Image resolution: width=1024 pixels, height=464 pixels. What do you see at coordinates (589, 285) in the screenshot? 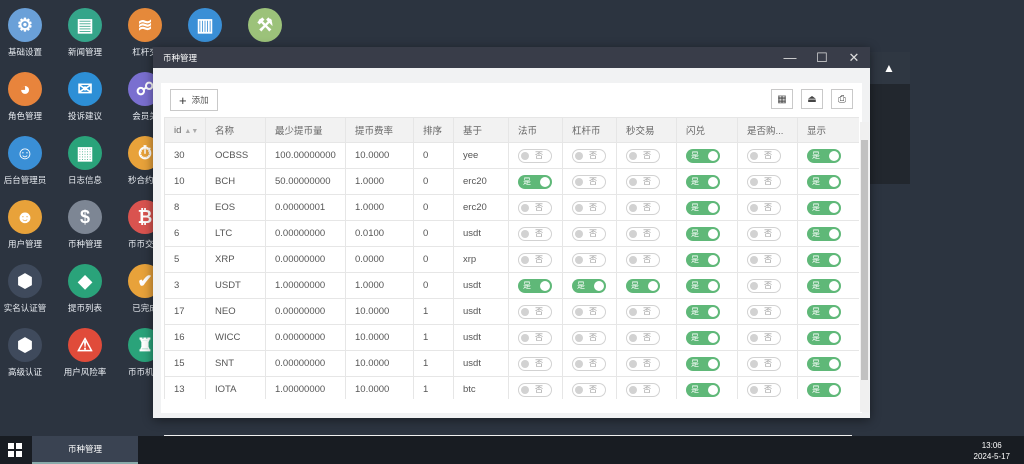
I see `lever-toggle: 是` at bounding box center [589, 285].